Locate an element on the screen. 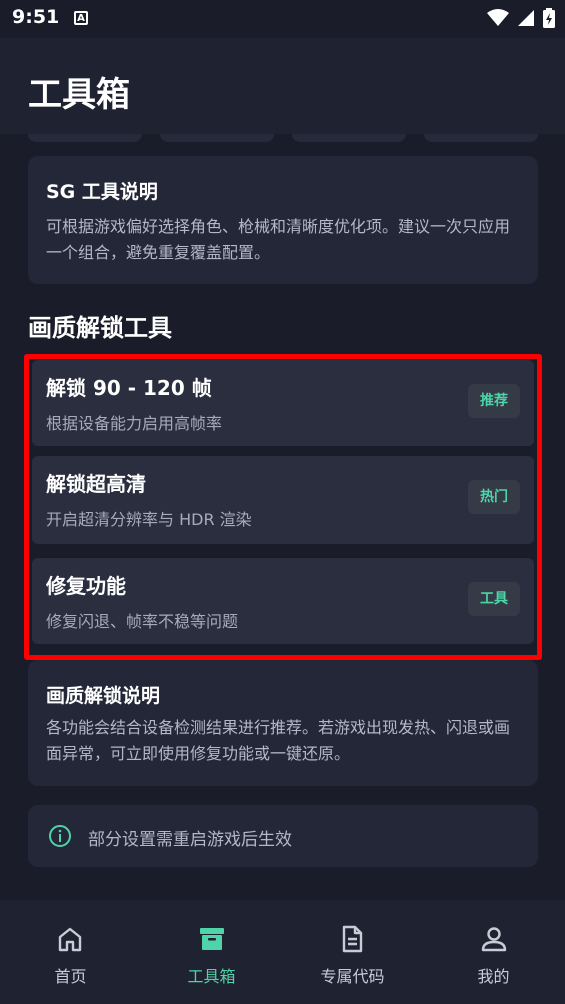  tool-desc: 根据设备能力启用高帧率 is located at coordinates (134, 423).